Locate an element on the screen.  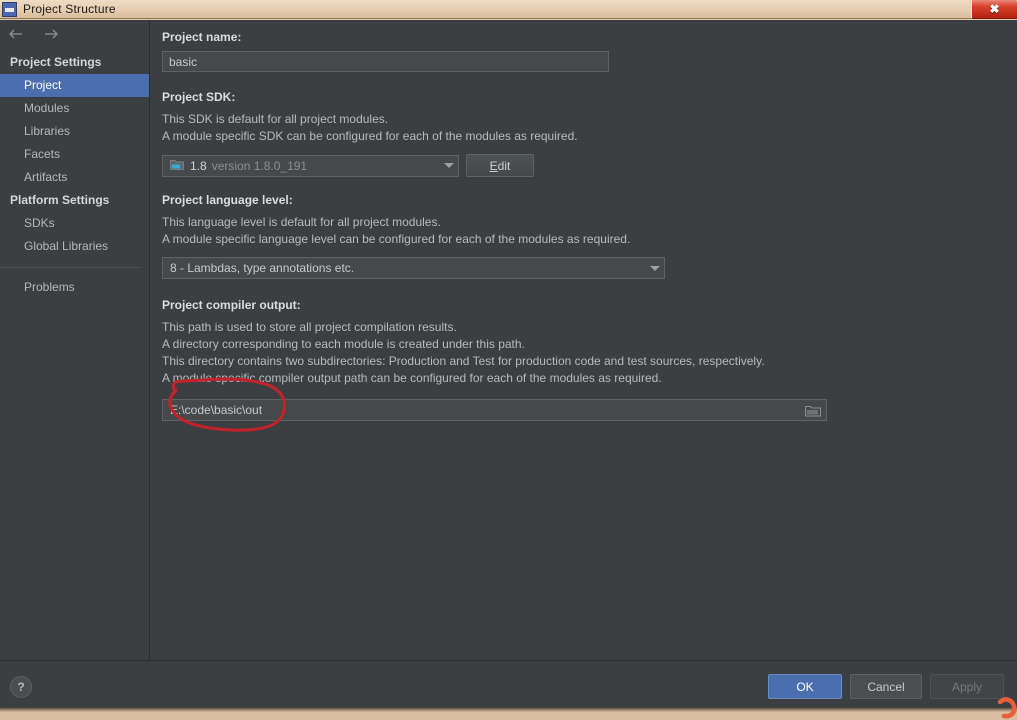
folder-browse-icon is located at coordinates (813, 410).